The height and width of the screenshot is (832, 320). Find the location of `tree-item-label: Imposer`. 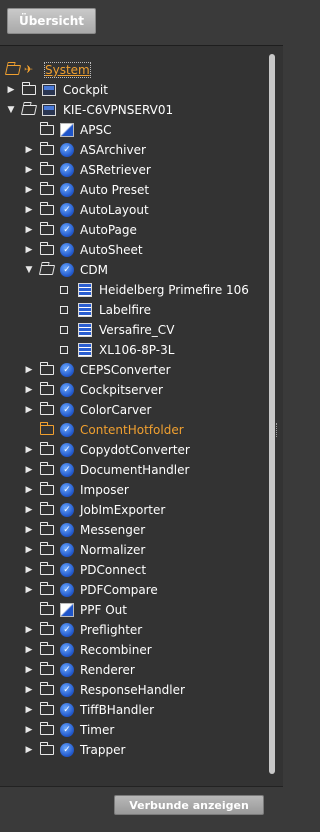

tree-item-label: Imposer is located at coordinates (104, 490).